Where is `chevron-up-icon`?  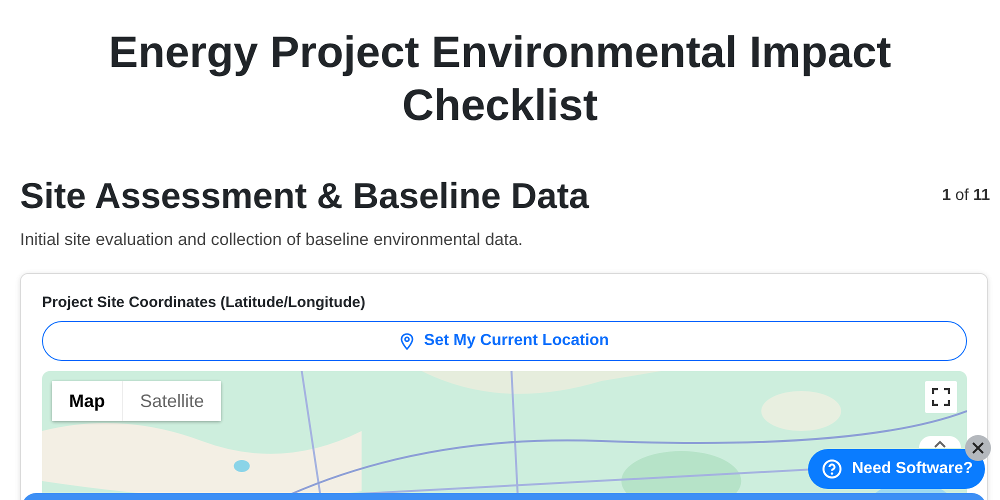 chevron-up-icon is located at coordinates (940, 444).